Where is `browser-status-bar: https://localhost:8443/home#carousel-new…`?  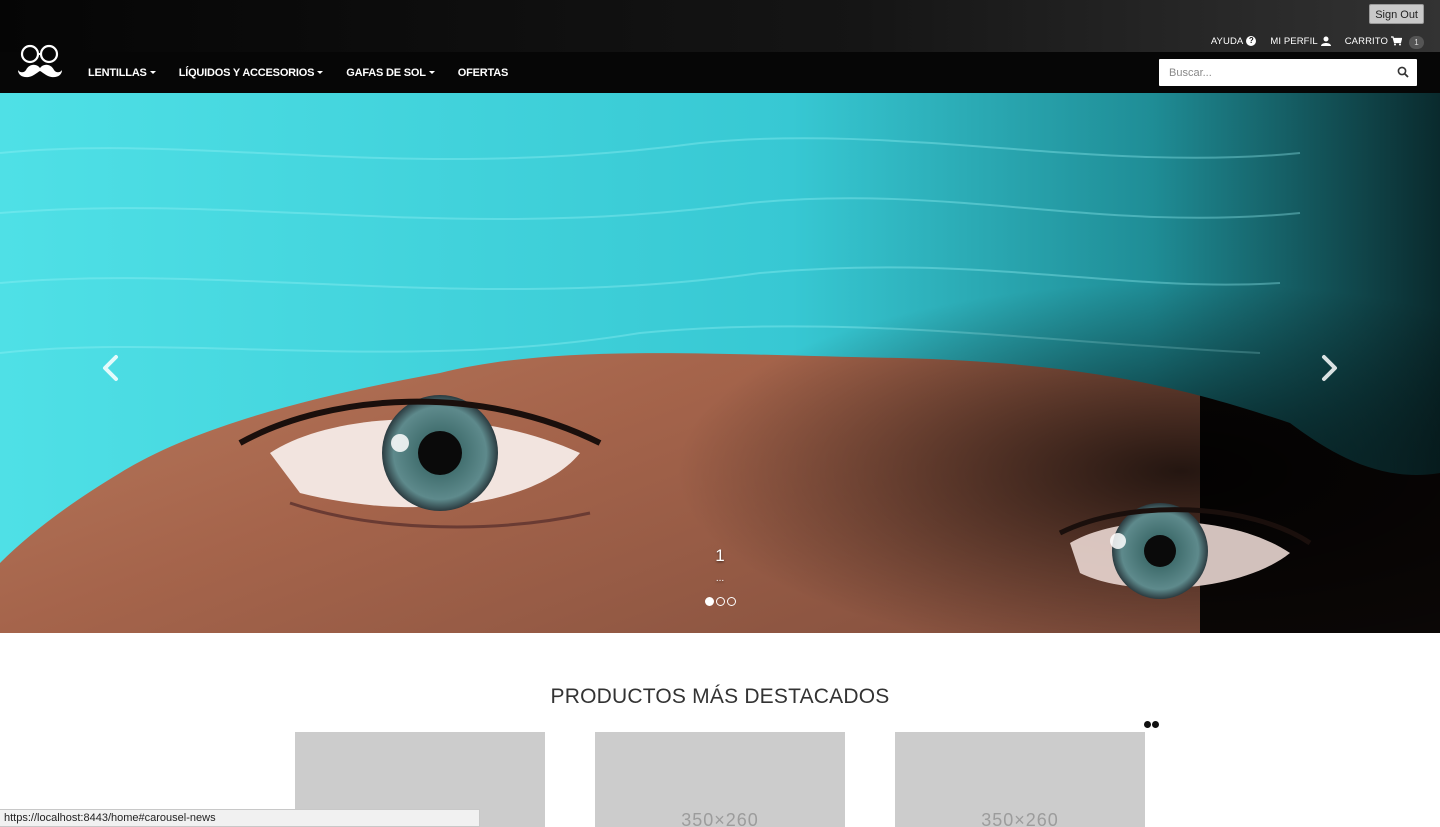
browser-status-bar: https://localhost:8443/home#carousel-new… is located at coordinates (240, 818).